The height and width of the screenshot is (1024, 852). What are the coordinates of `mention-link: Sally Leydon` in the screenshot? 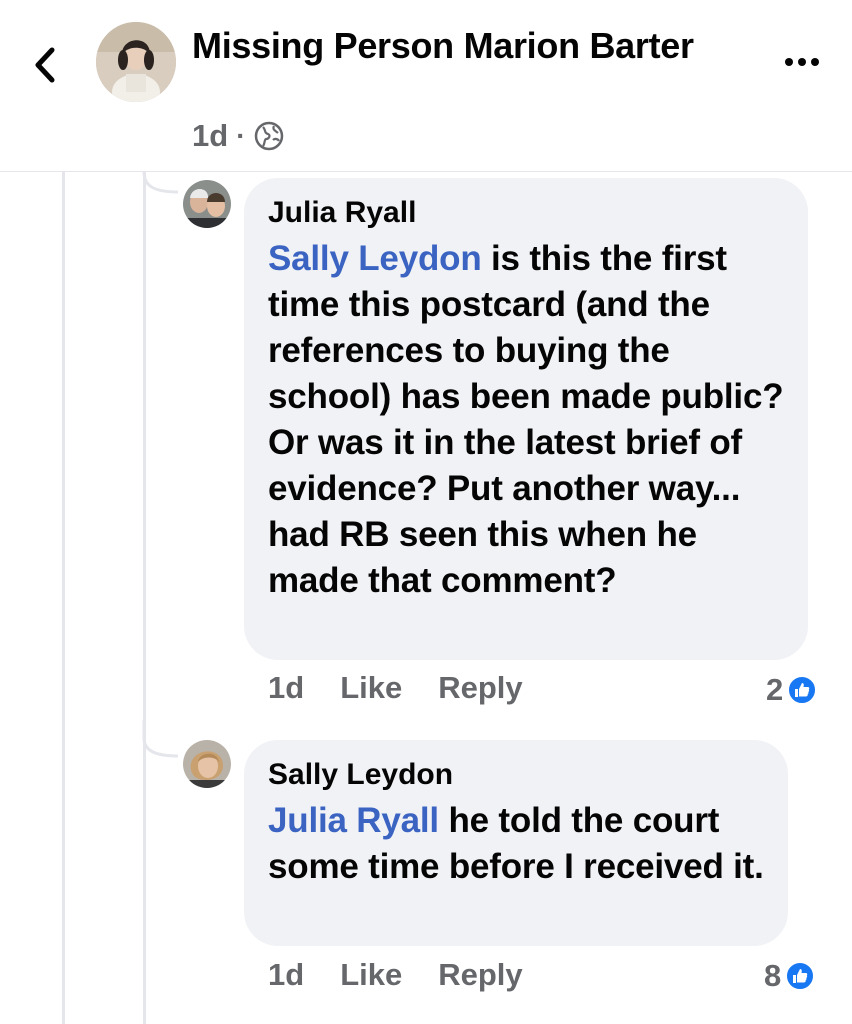 It's located at (375, 258).